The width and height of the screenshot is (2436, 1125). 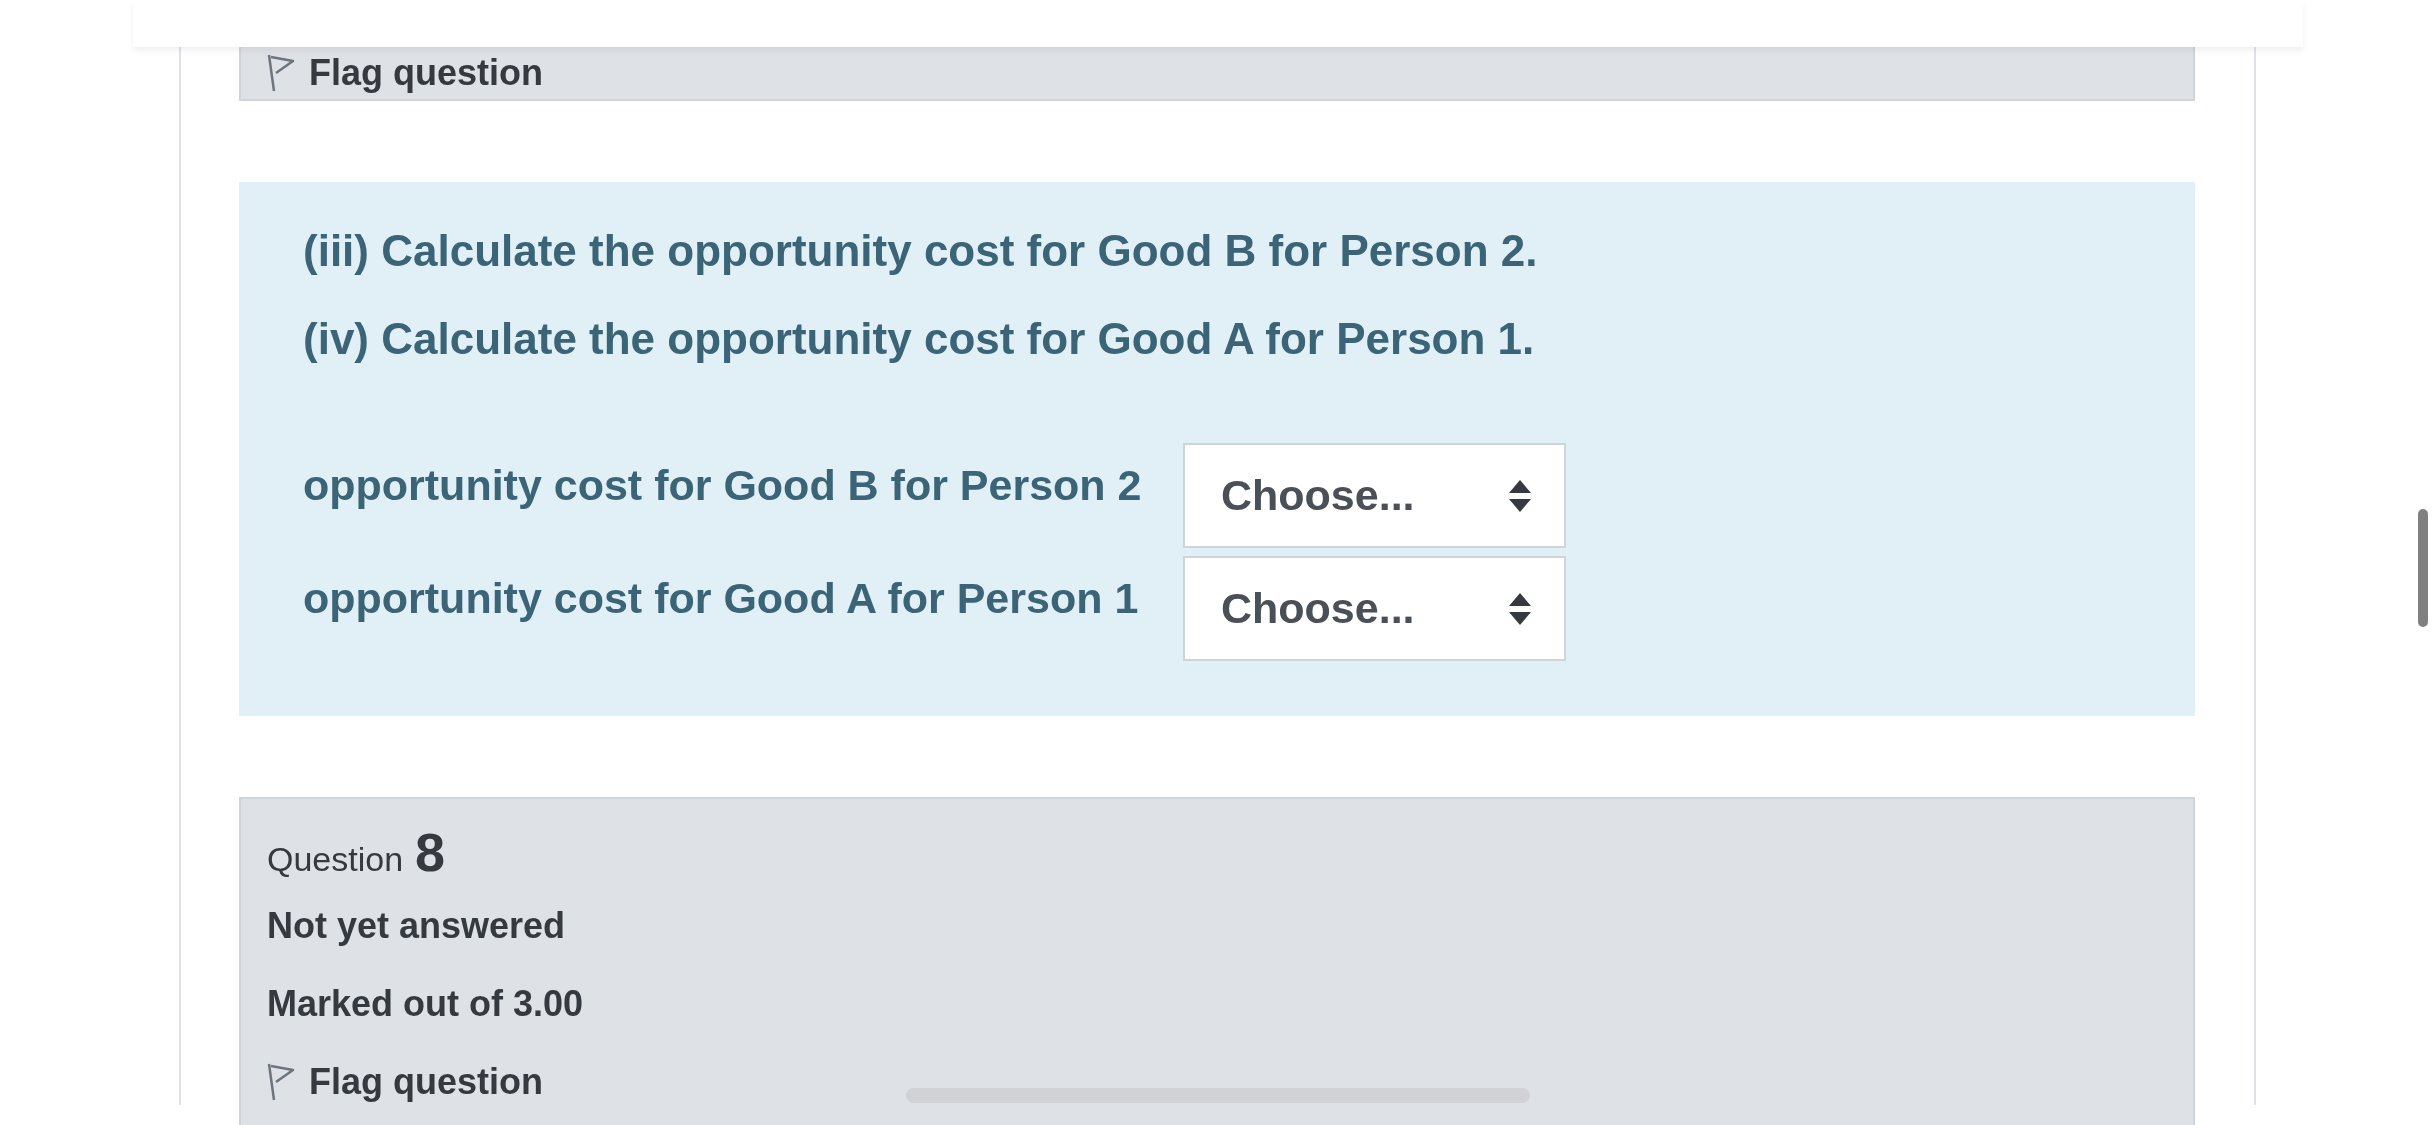 I want to click on question-status: Not yet answered, so click(x=417, y=926).